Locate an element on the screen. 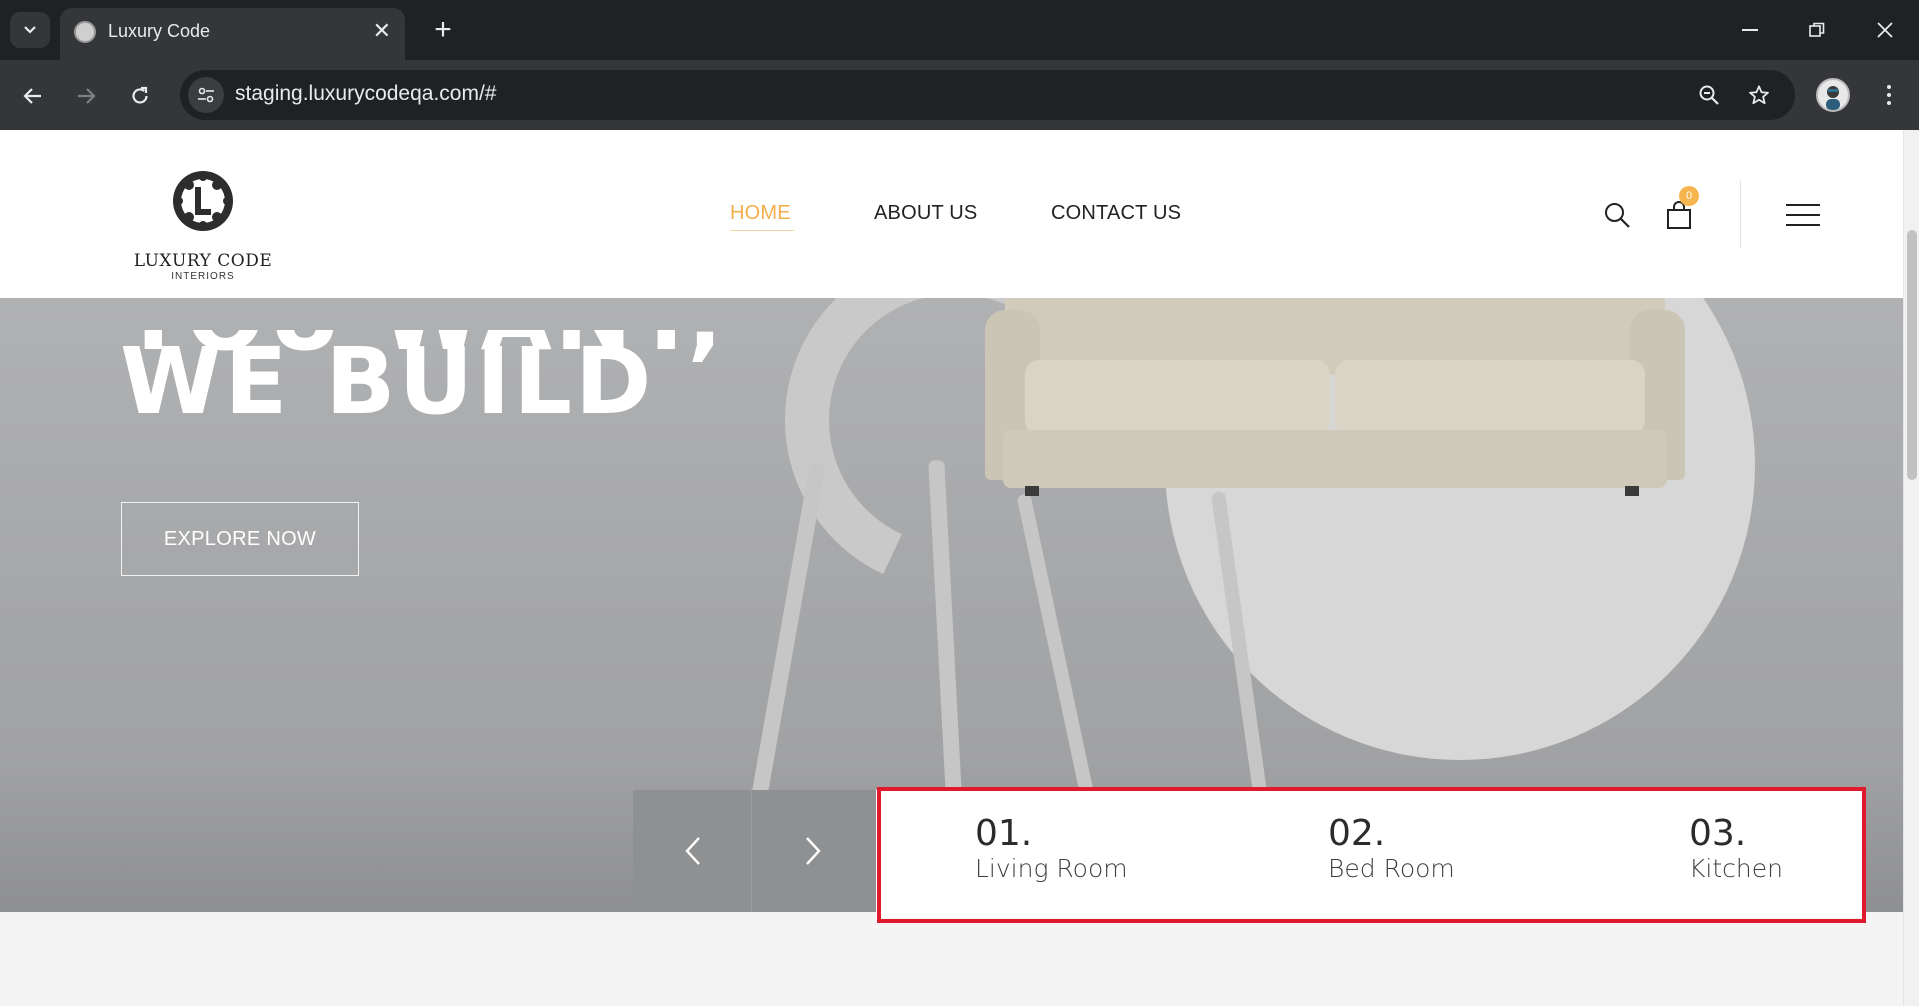 The width and height of the screenshot is (1919, 1006). address-bar: staging.luxurycodeqa.com/# is located at coordinates (987, 95).